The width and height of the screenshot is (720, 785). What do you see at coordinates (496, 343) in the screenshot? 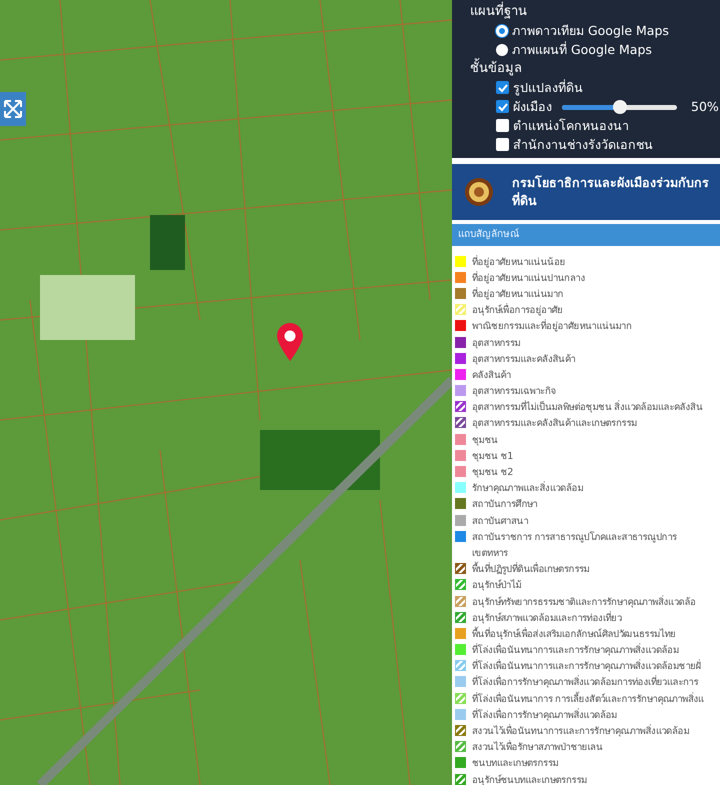
I see `legend-label: อุตสาหกรรม` at bounding box center [496, 343].